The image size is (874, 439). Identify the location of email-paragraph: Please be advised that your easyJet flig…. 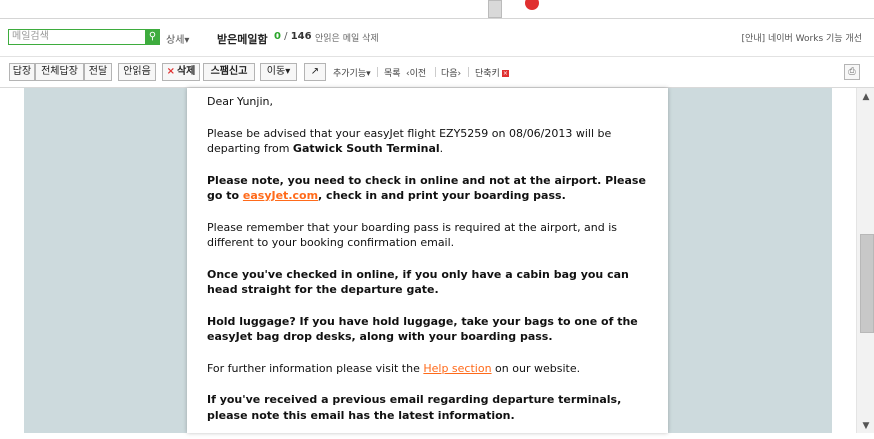
(409, 141).